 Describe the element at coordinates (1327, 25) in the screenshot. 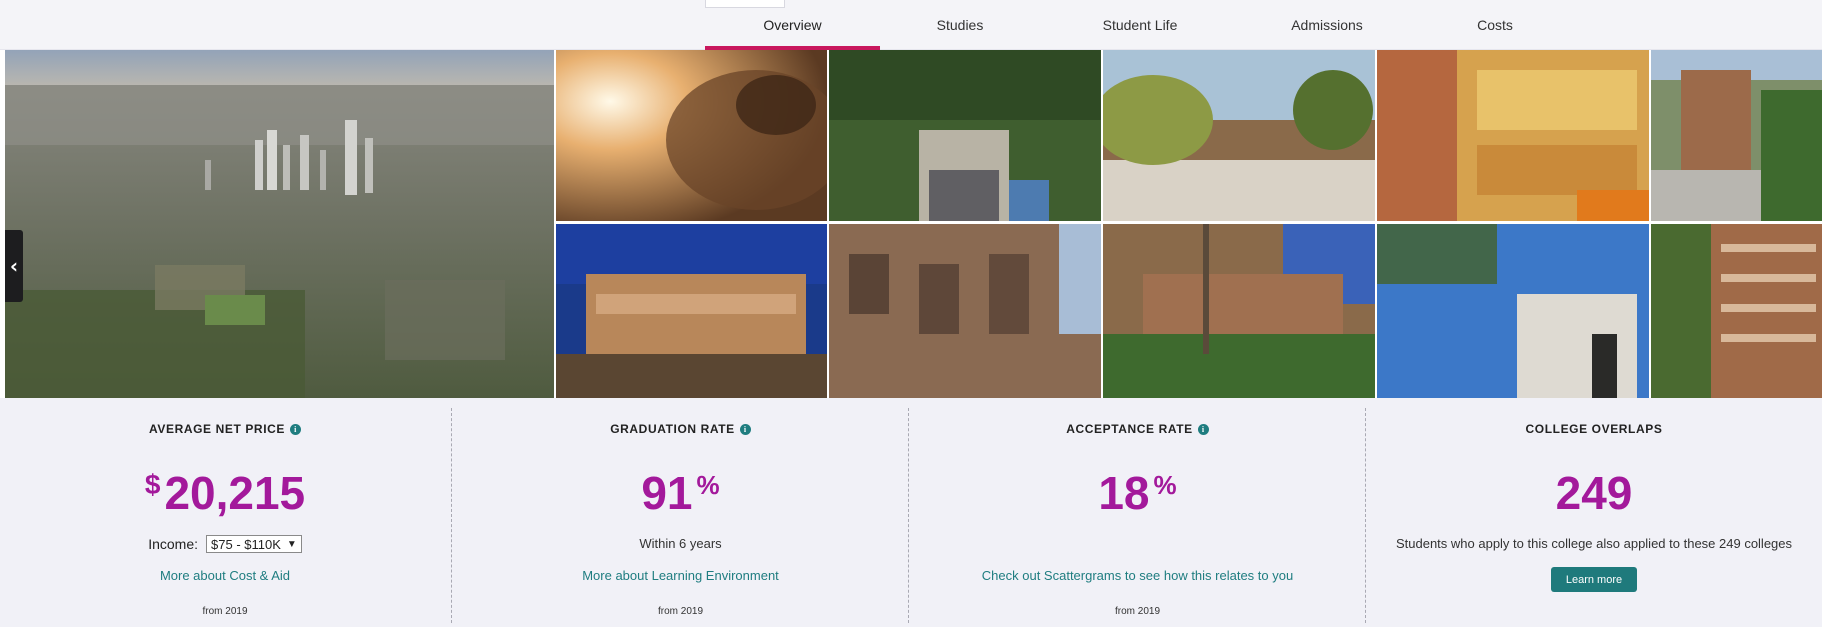

I see `tab-admissions: Admissions` at that location.